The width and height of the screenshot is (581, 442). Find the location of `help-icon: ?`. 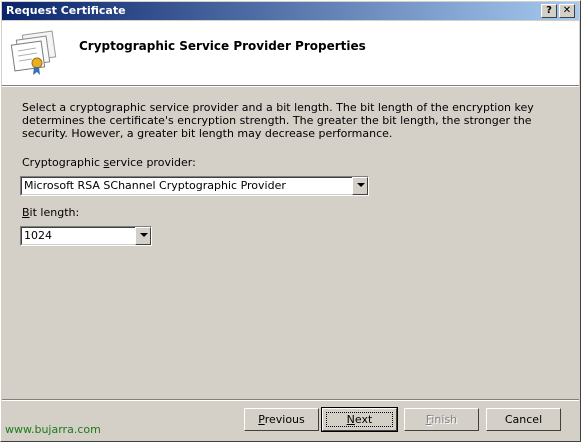

help-icon: ? is located at coordinates (549, 10).